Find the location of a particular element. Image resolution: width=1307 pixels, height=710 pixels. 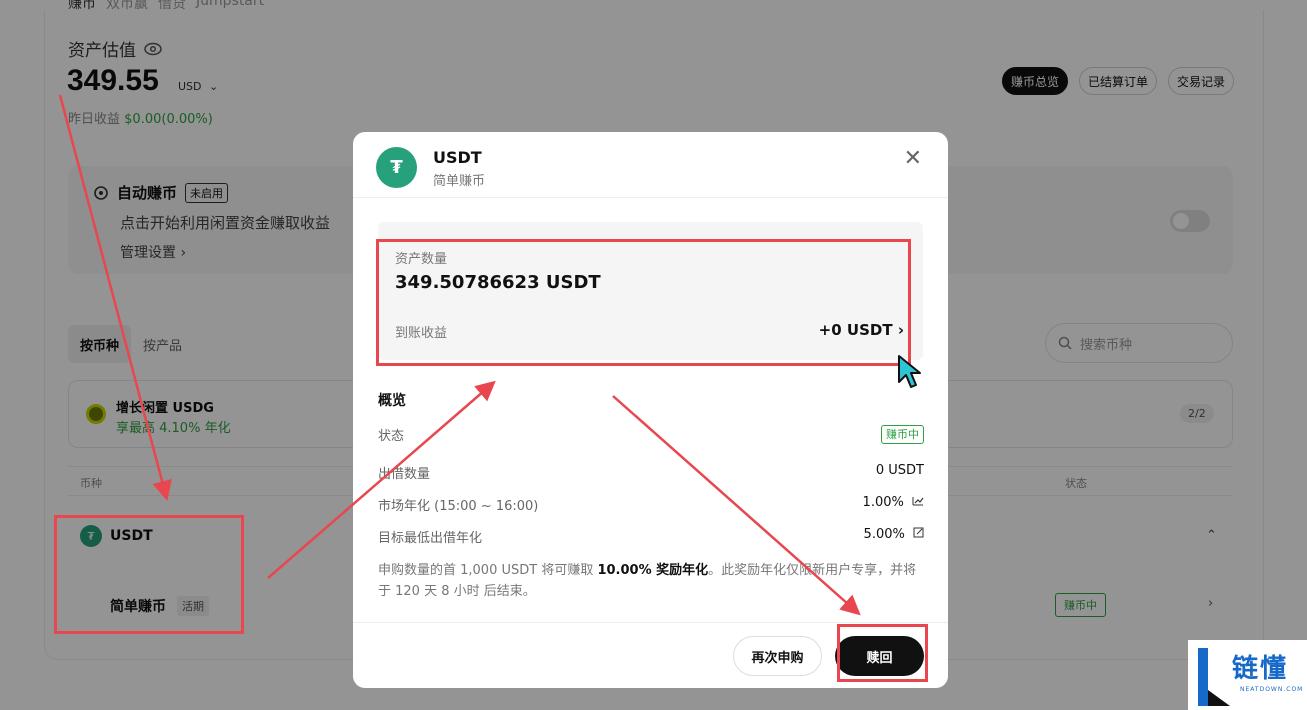

close-icon: ✕ is located at coordinates (913, 158).